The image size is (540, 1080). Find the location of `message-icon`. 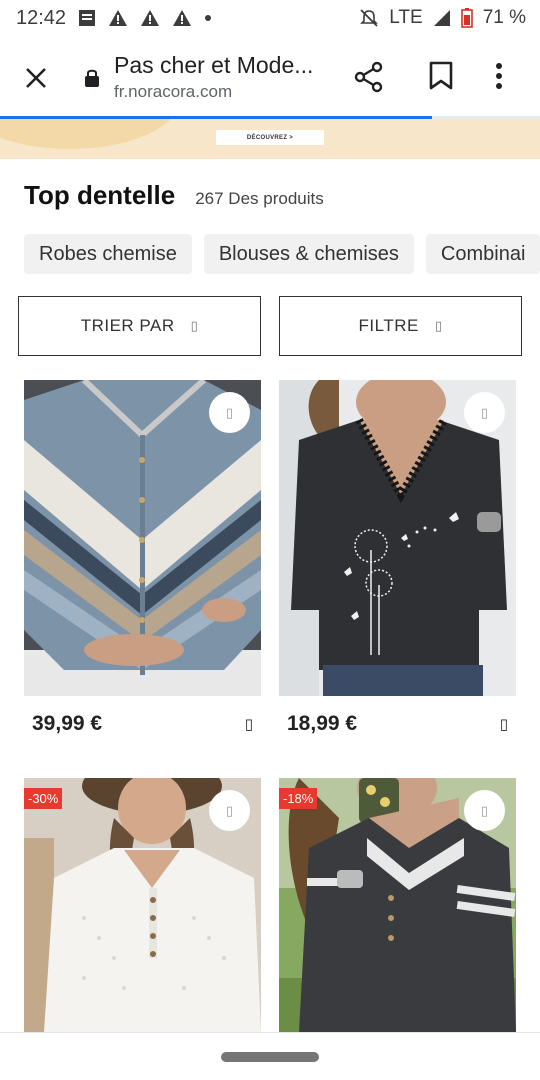

message-icon is located at coordinates (87, 18).